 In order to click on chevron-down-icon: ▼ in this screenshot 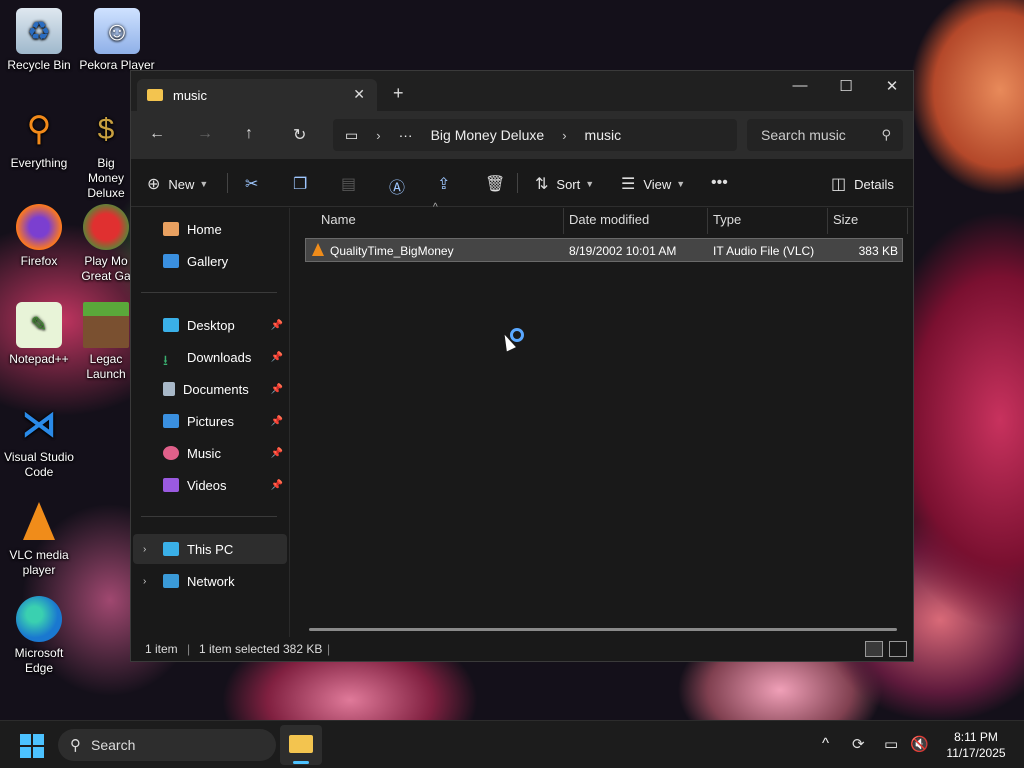, I will do `click(590, 184)`.